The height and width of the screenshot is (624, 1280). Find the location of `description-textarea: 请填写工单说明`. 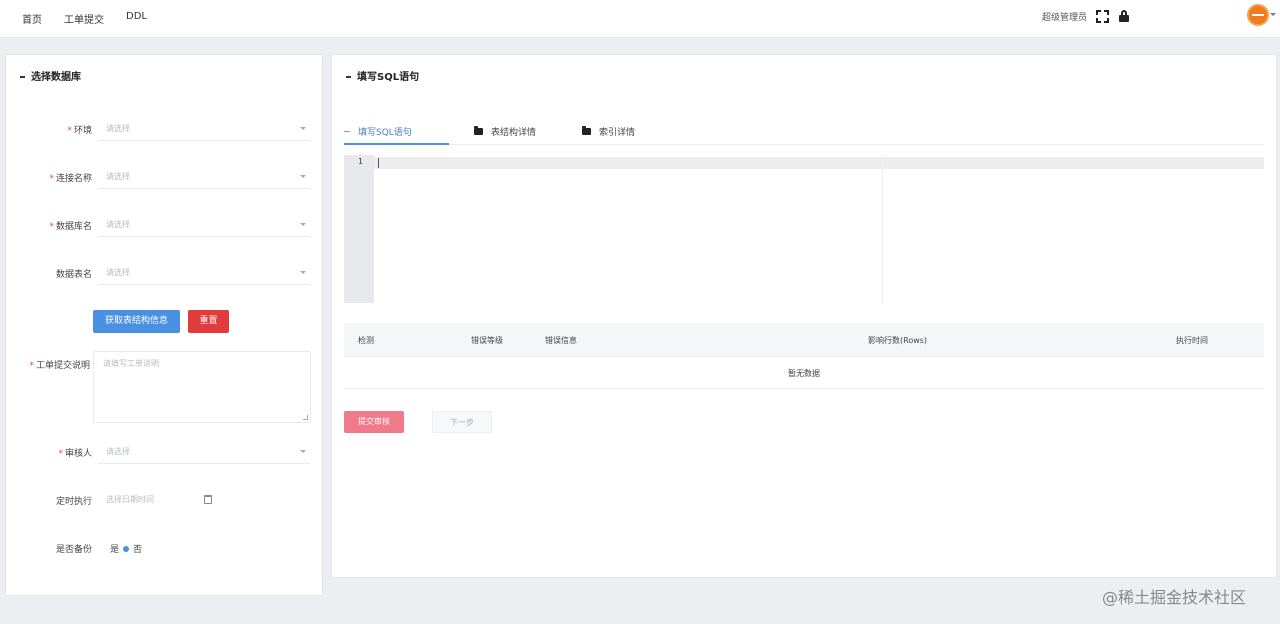

description-textarea: 请填写工单说明 is located at coordinates (202, 387).